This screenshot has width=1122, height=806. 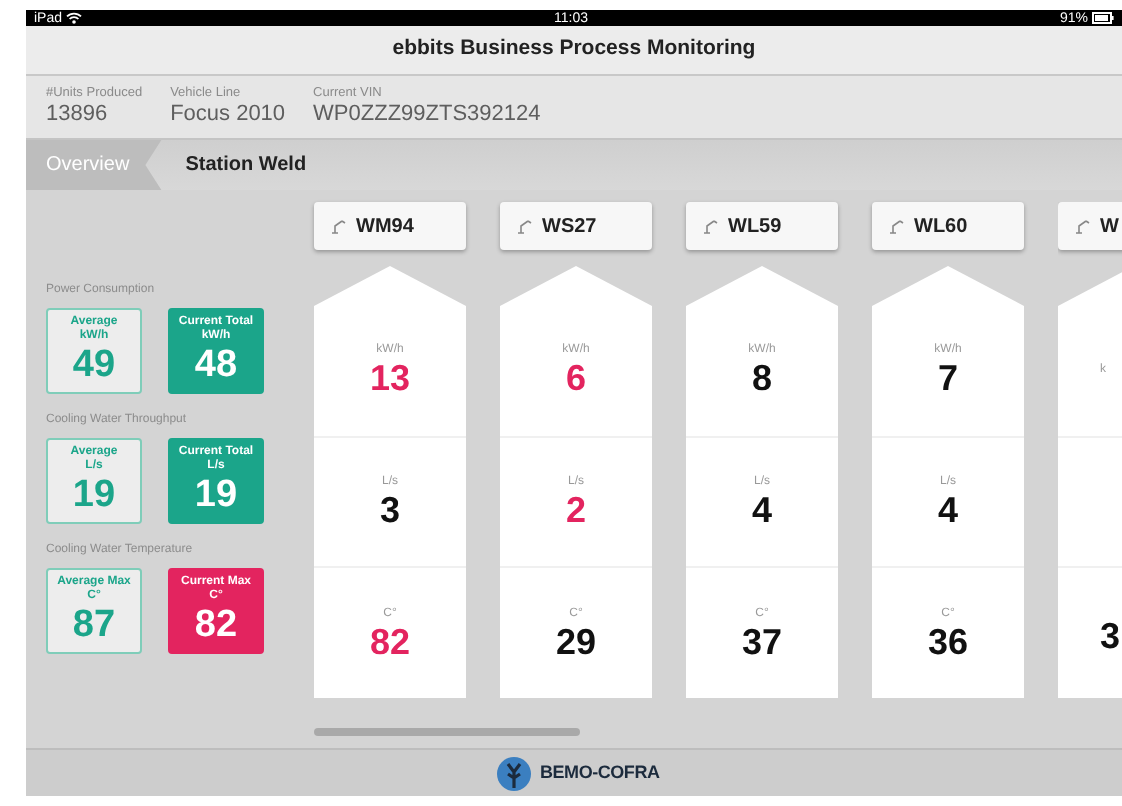 I want to click on reading-value: 6, so click(x=575, y=378).